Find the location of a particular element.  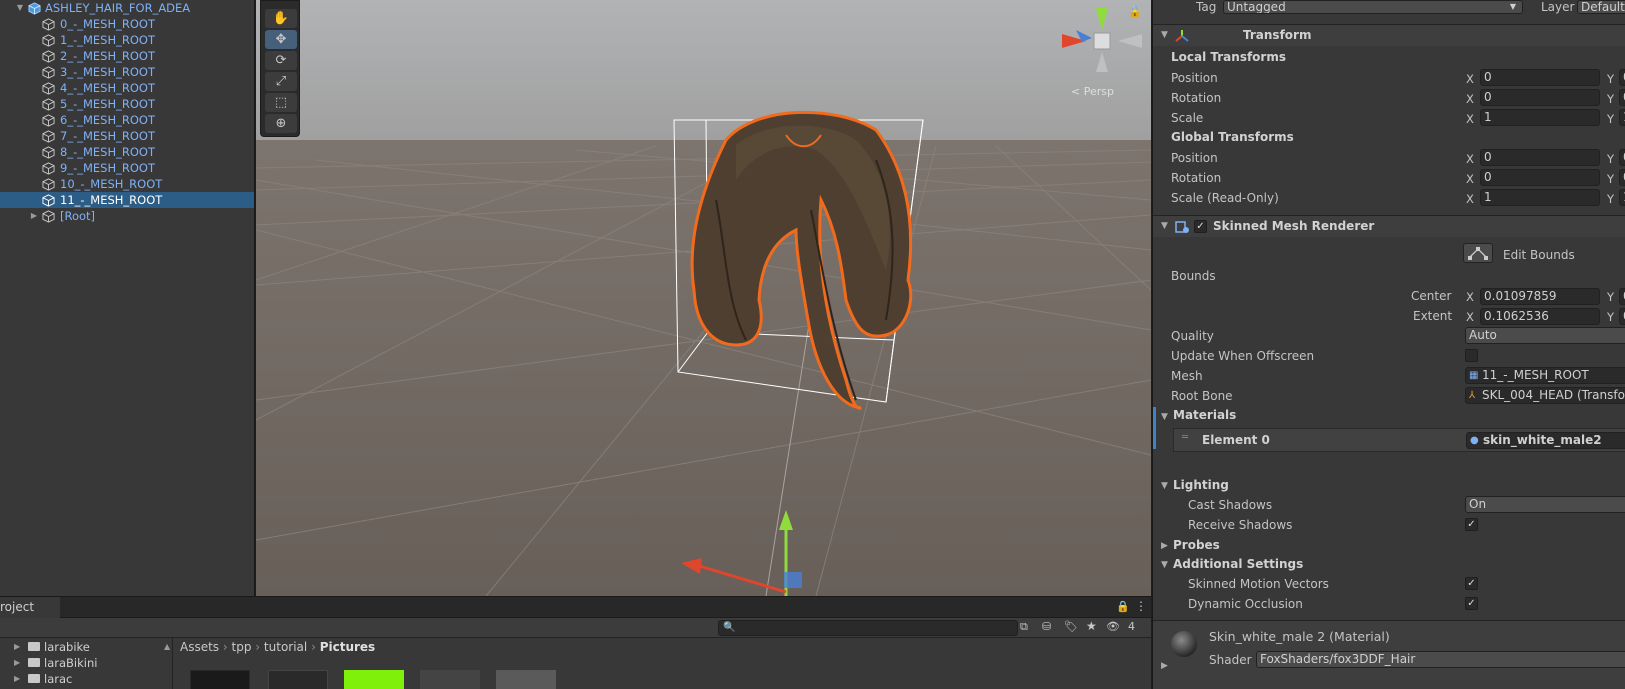

breadcrumb-tutorial: tutorial is located at coordinates (285, 647).